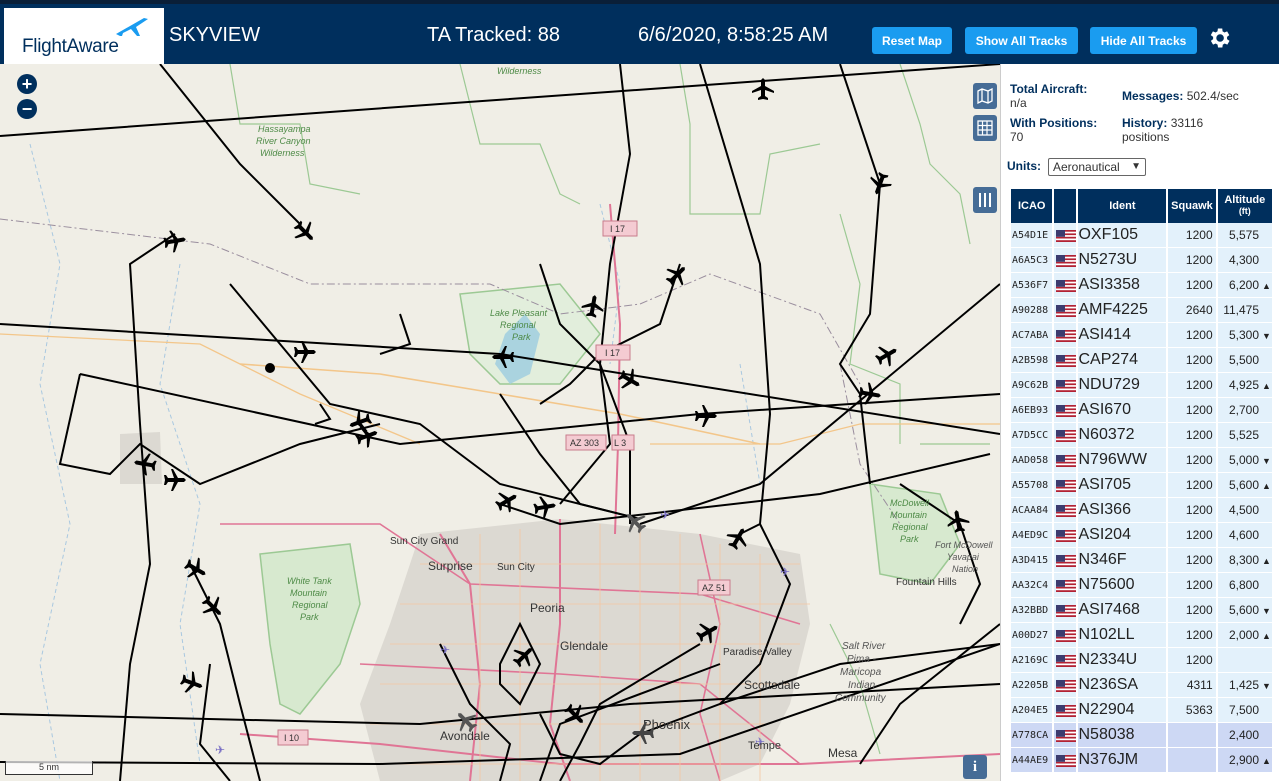 This screenshot has width=1279, height=781. What do you see at coordinates (1141, 585) in the screenshot?
I see `table-row: AA32C4 N75600 1200 6,800` at bounding box center [1141, 585].